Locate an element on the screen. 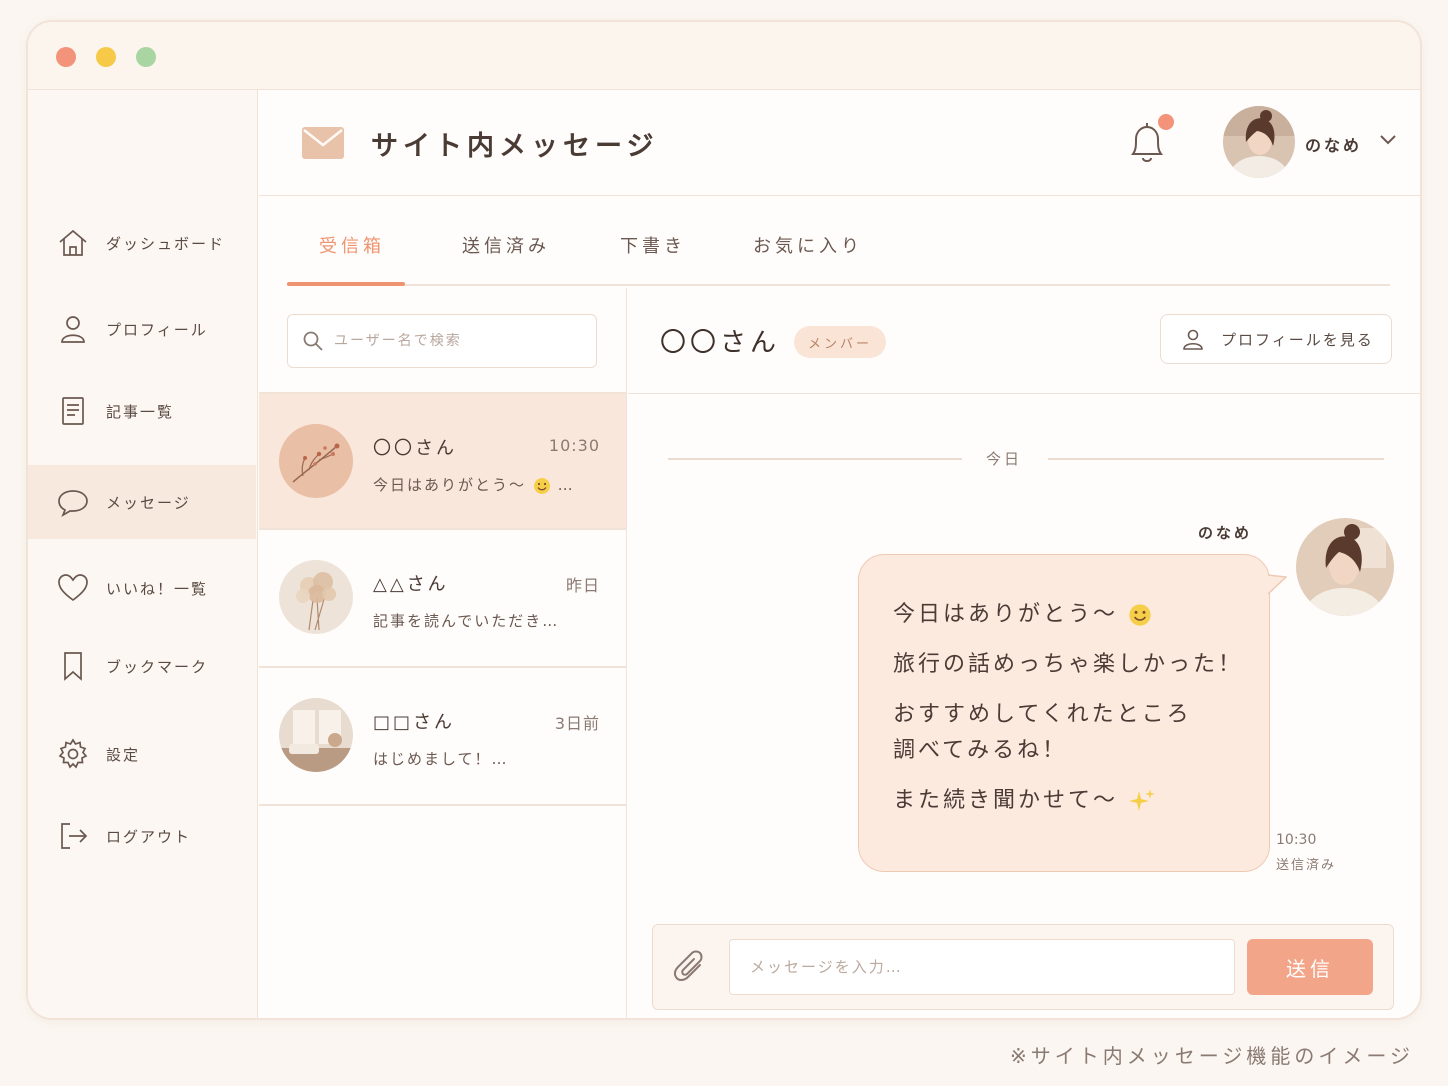 This screenshot has height=1086, width=1448. tab-inbox: 受信箱 is located at coordinates (352, 245).